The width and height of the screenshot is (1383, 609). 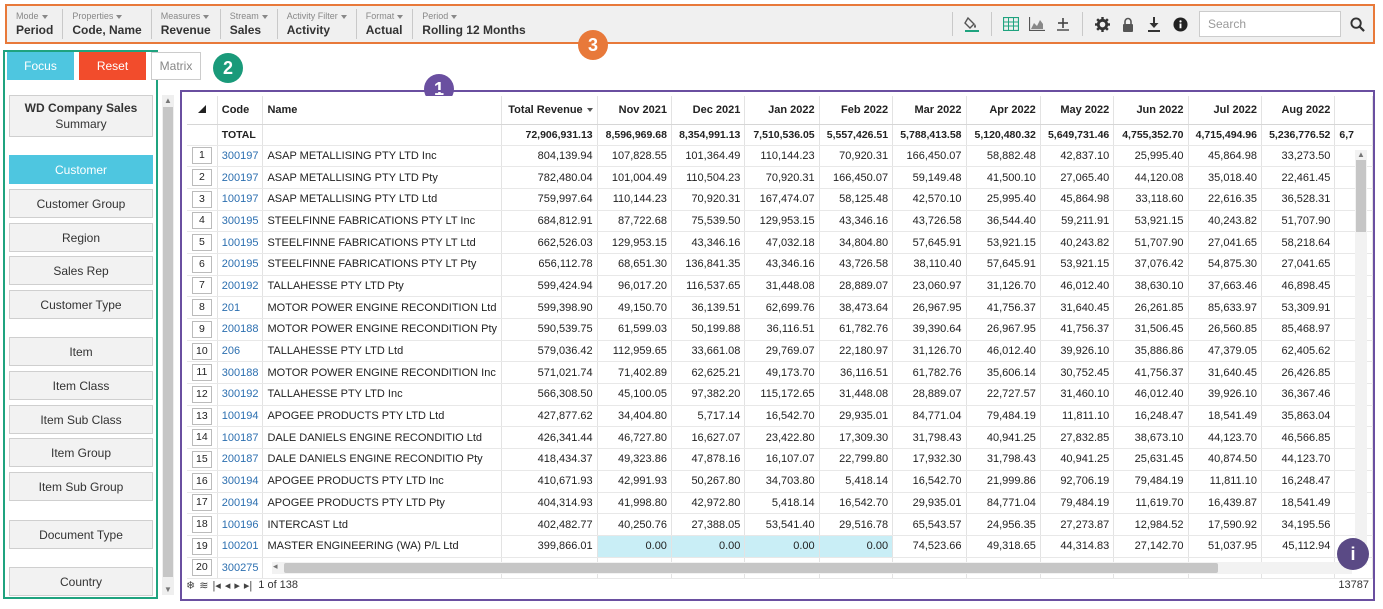 What do you see at coordinates (202, 329) in the screenshot?
I see `row-number-cell: 9` at bounding box center [202, 329].